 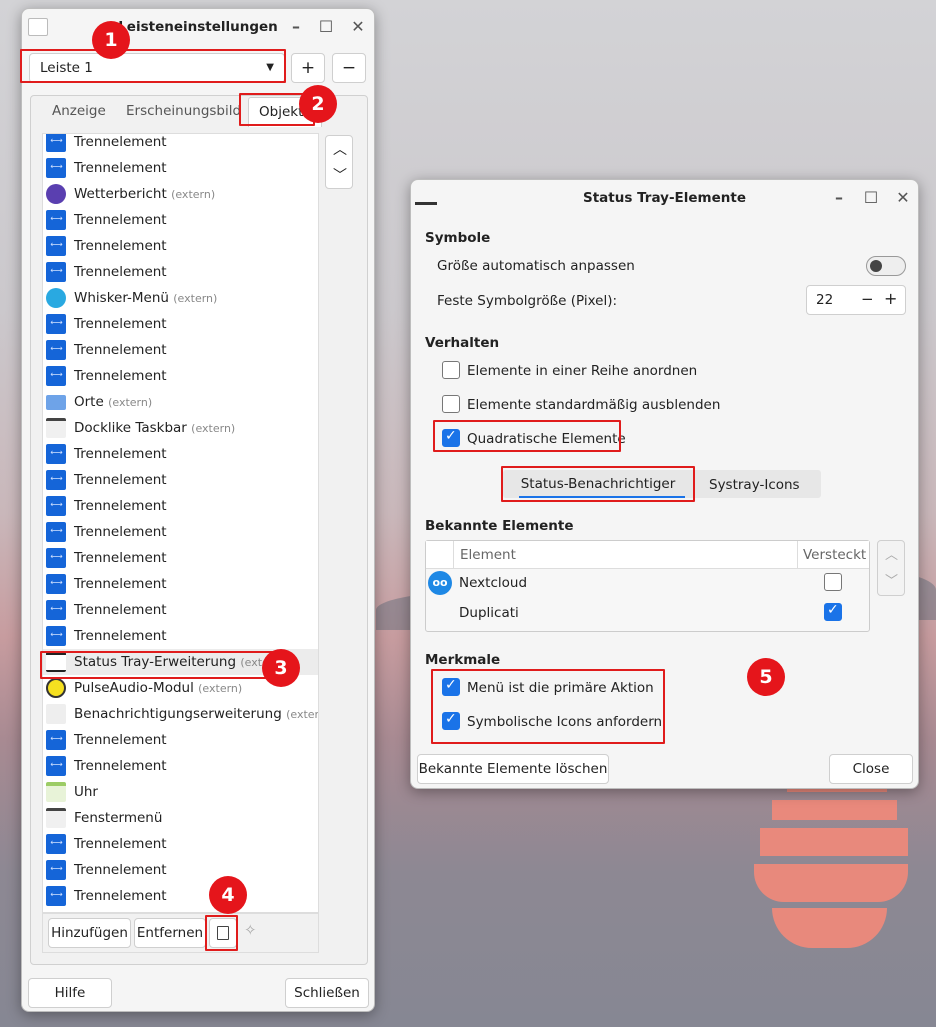 What do you see at coordinates (56, 818) in the screenshot?
I see `gear-icon` at bounding box center [56, 818].